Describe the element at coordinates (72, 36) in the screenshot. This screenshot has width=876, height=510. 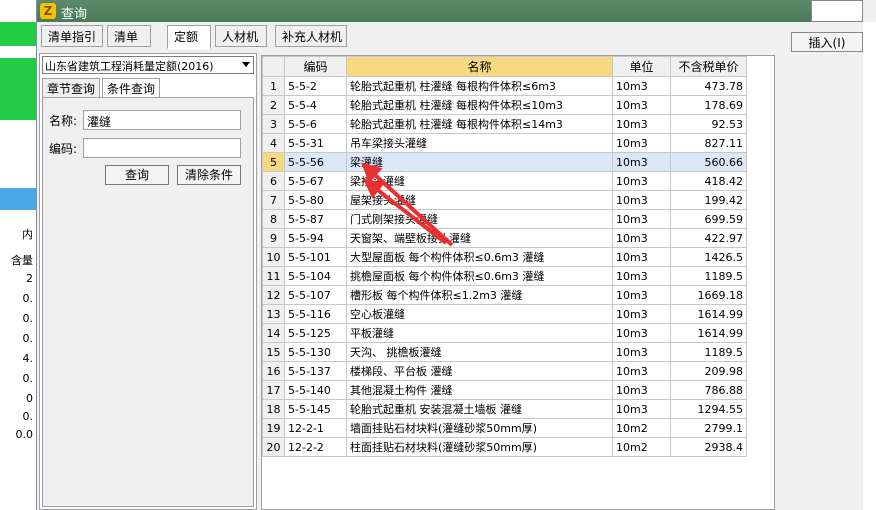
I see `tab-bill-guide: 清单指引` at that location.